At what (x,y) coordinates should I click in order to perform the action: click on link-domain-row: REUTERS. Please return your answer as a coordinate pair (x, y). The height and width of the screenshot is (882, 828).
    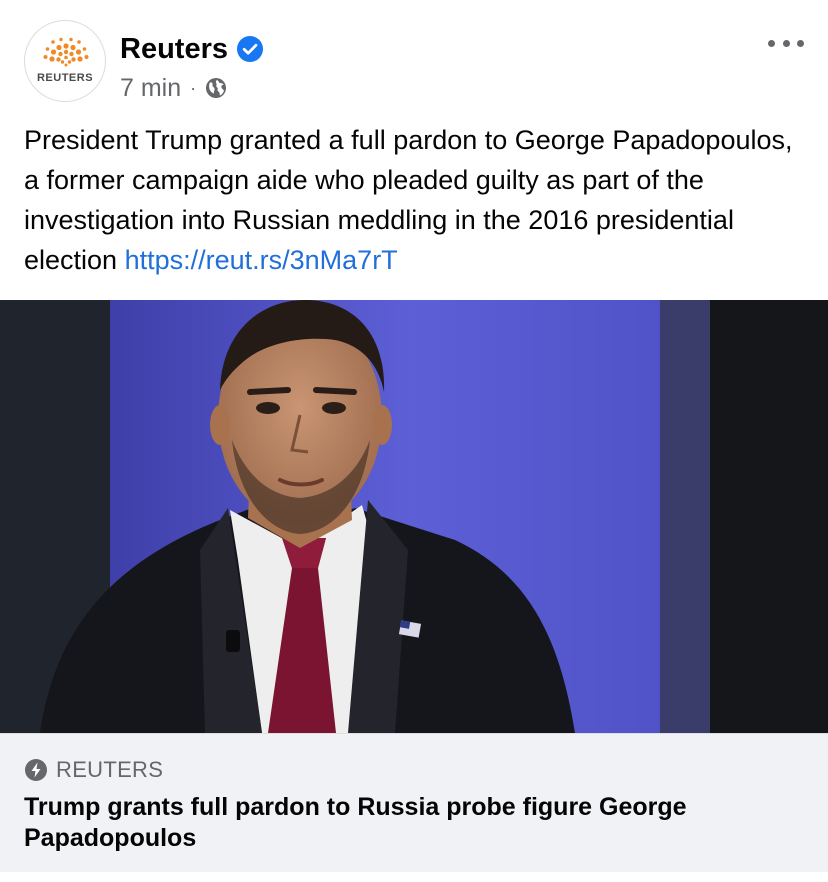
    Looking at the image, I should click on (93, 770).